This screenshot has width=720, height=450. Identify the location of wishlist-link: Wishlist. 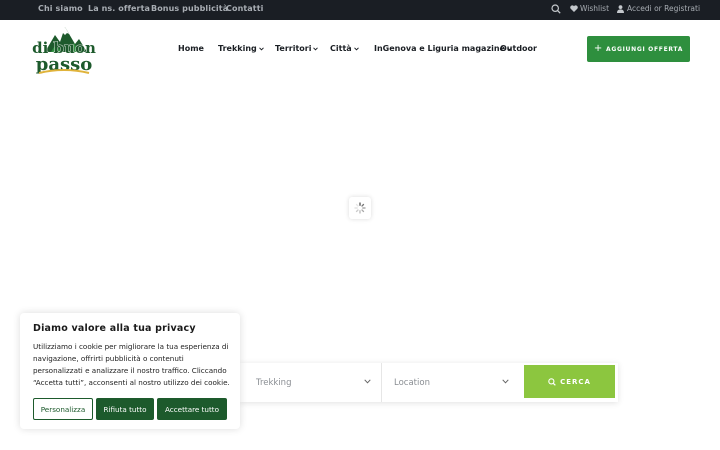
(589, 8).